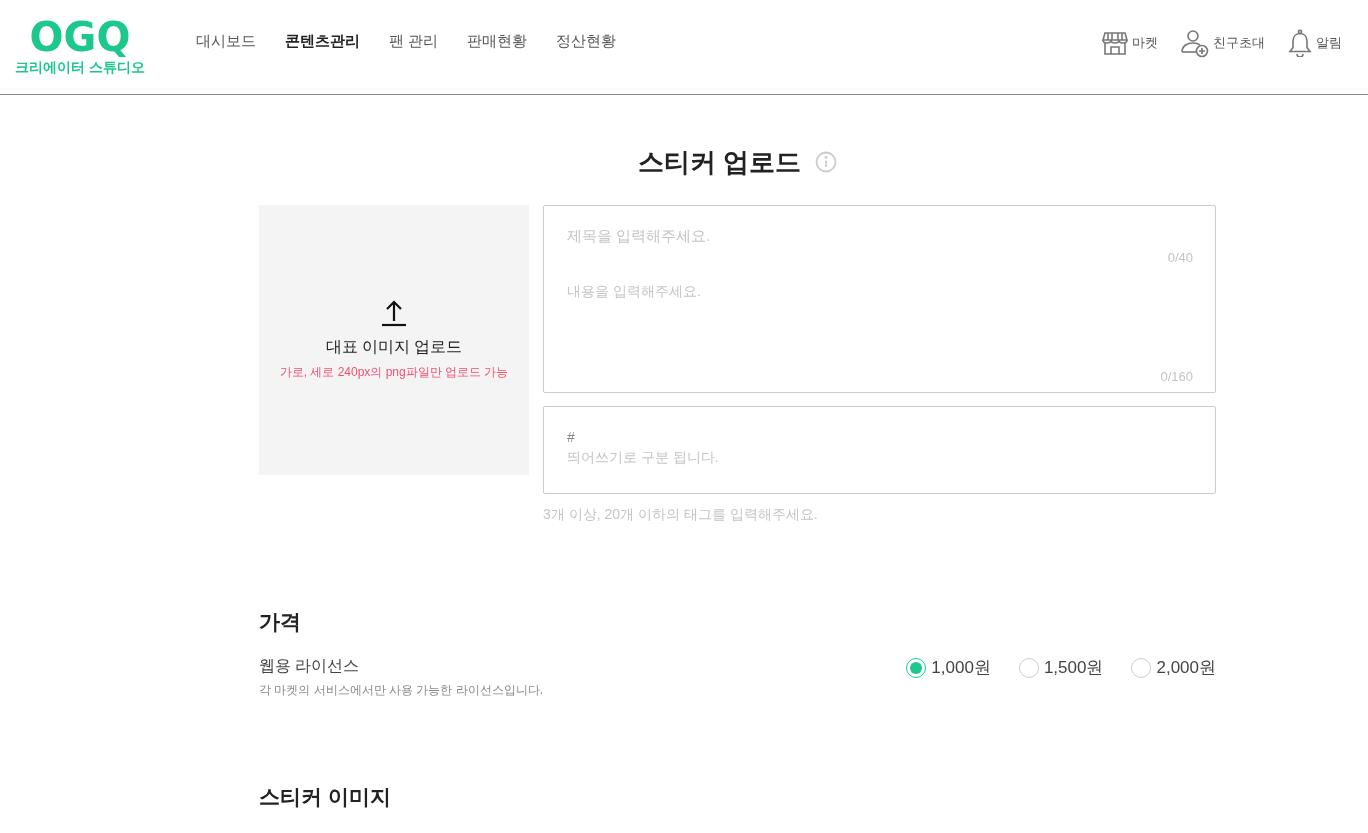 This screenshot has height=833, width=1368. Describe the element at coordinates (497, 41) in the screenshot. I see `nav-link: 판매현황` at that location.